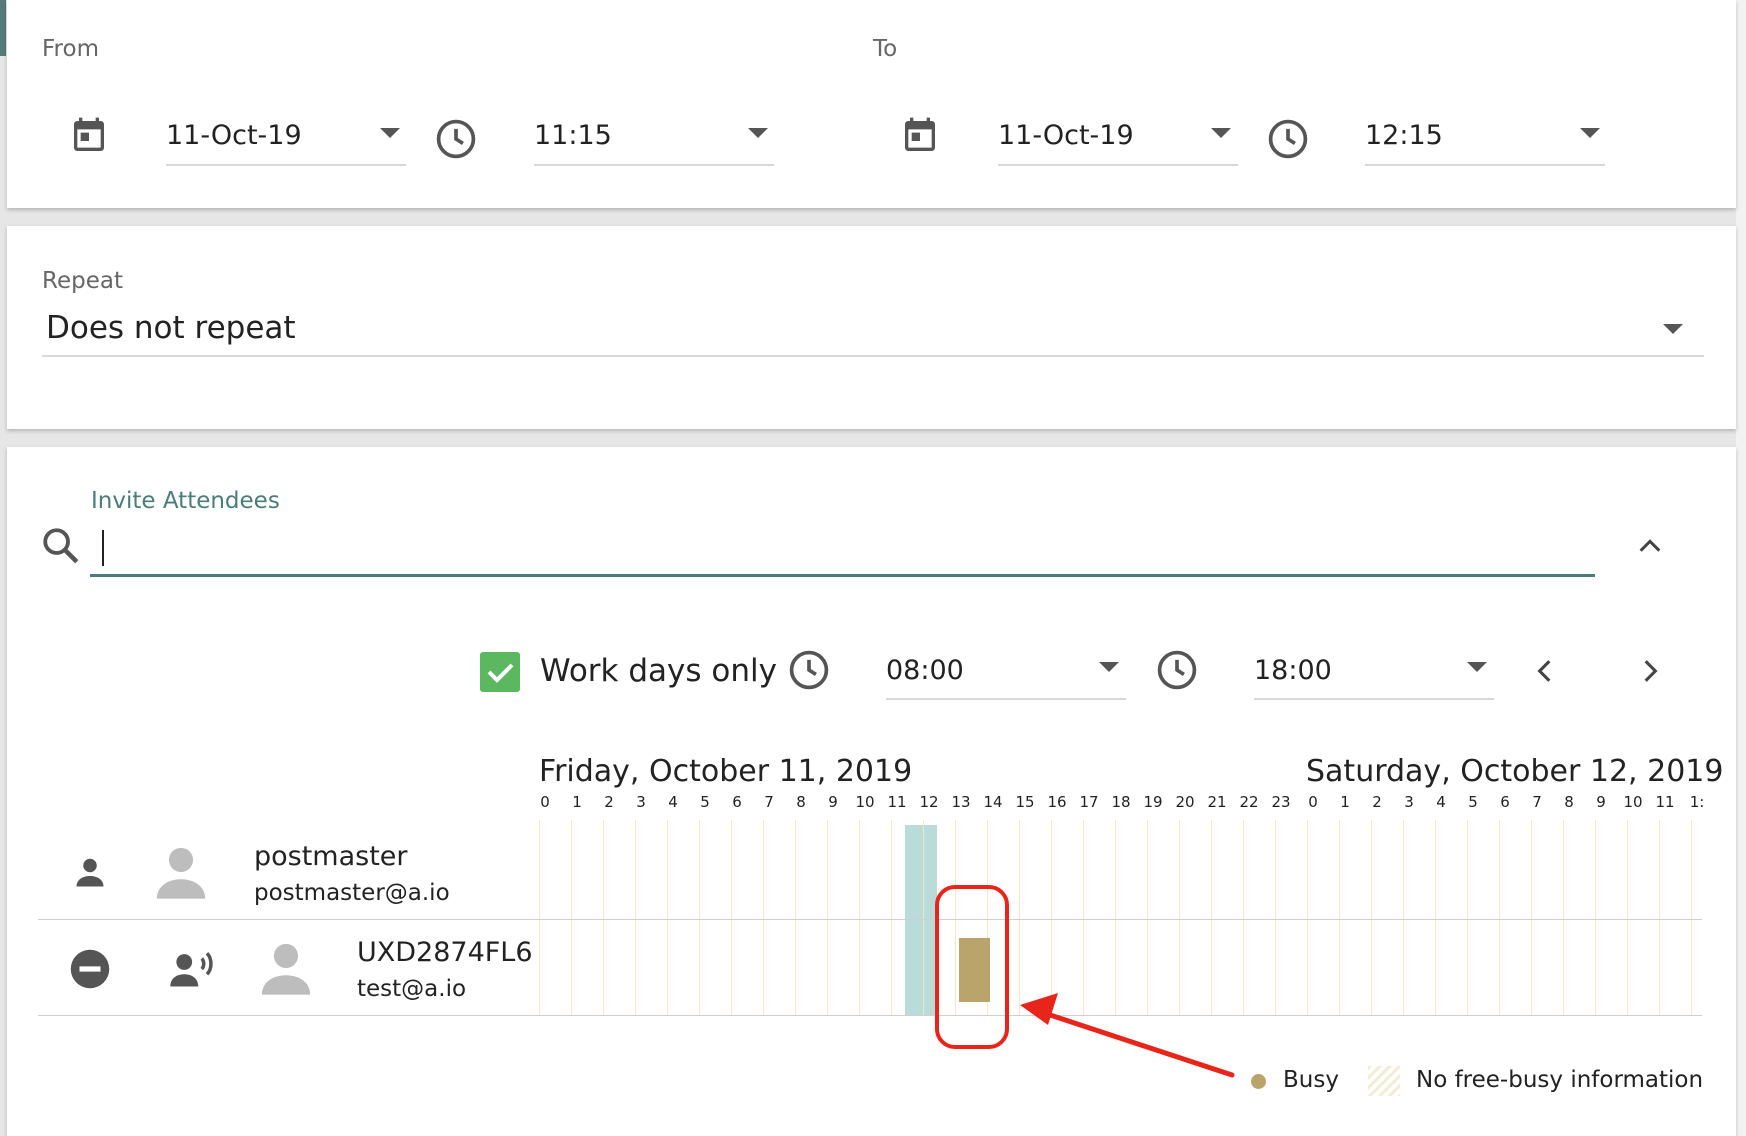  I want to click on hour-tick-label: 5, so click(1473, 802).